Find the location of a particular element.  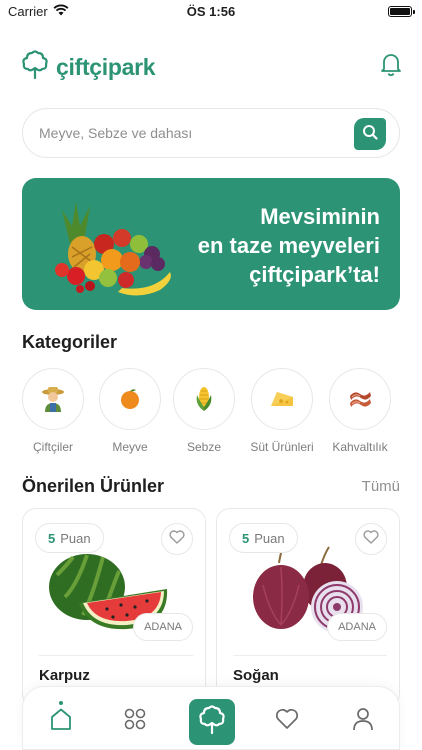

category-breakfast: Kahvaltılık is located at coordinates (360, 411).